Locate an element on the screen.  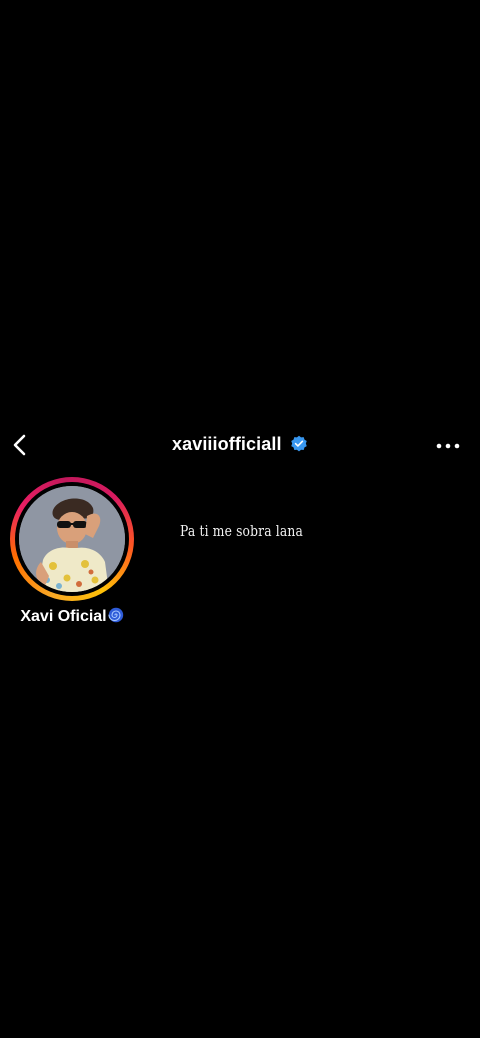
story-name: Xavi Oficial is located at coordinates (72, 616).